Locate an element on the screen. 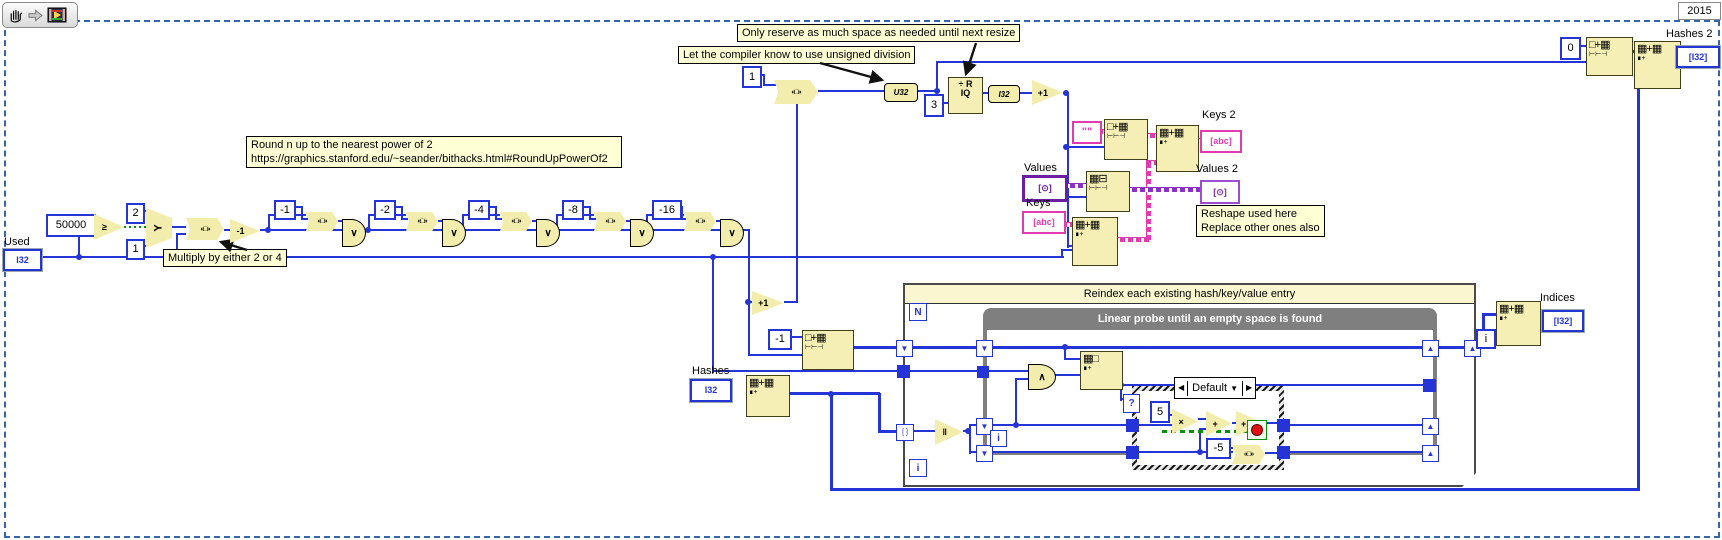 This screenshot has height=540, width=1722. comment-reshape-line1: Reshape used here is located at coordinates (1249, 214).